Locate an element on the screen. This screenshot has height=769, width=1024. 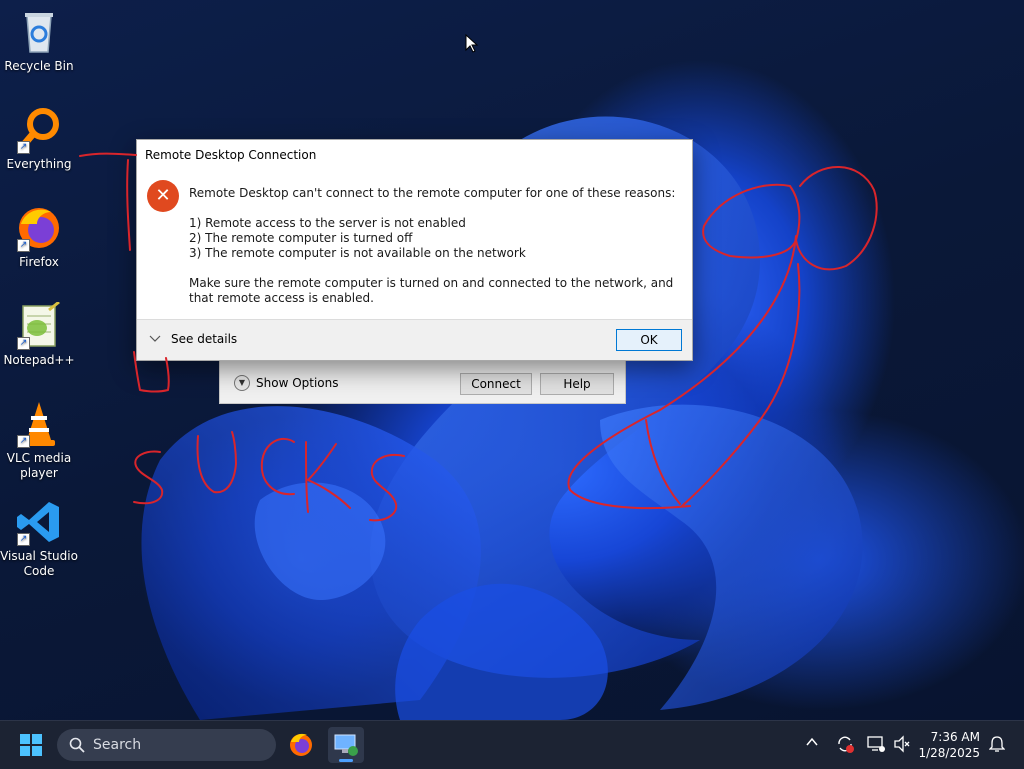
desktop-icon-label: Visual Studio Code is located at coordinates (39, 563).